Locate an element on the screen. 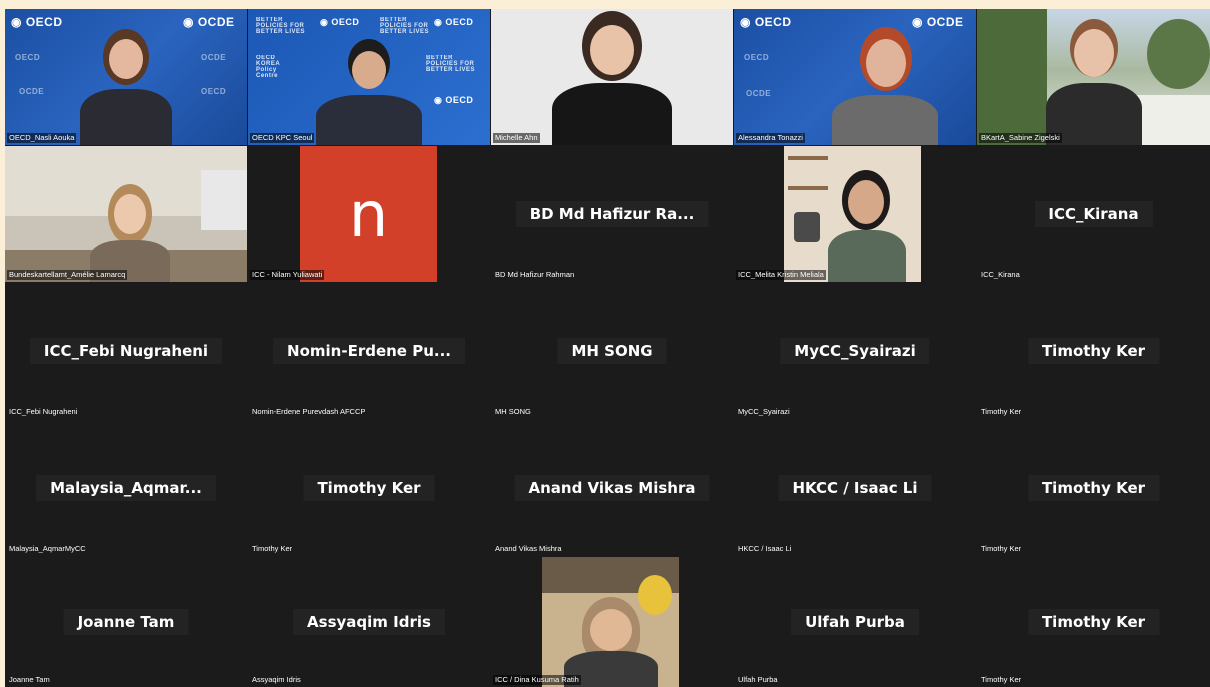 The width and height of the screenshot is (1210, 687). participant-tile: BD Md Hafizur Ra... BD Md Hafizur Rahman is located at coordinates (612, 214).